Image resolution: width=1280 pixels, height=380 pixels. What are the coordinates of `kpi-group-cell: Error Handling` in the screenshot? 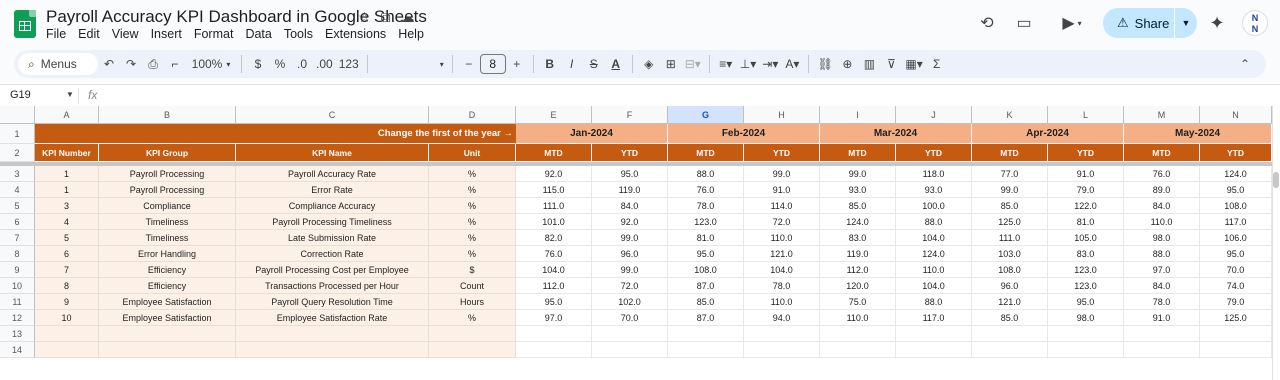 It's located at (167, 254).